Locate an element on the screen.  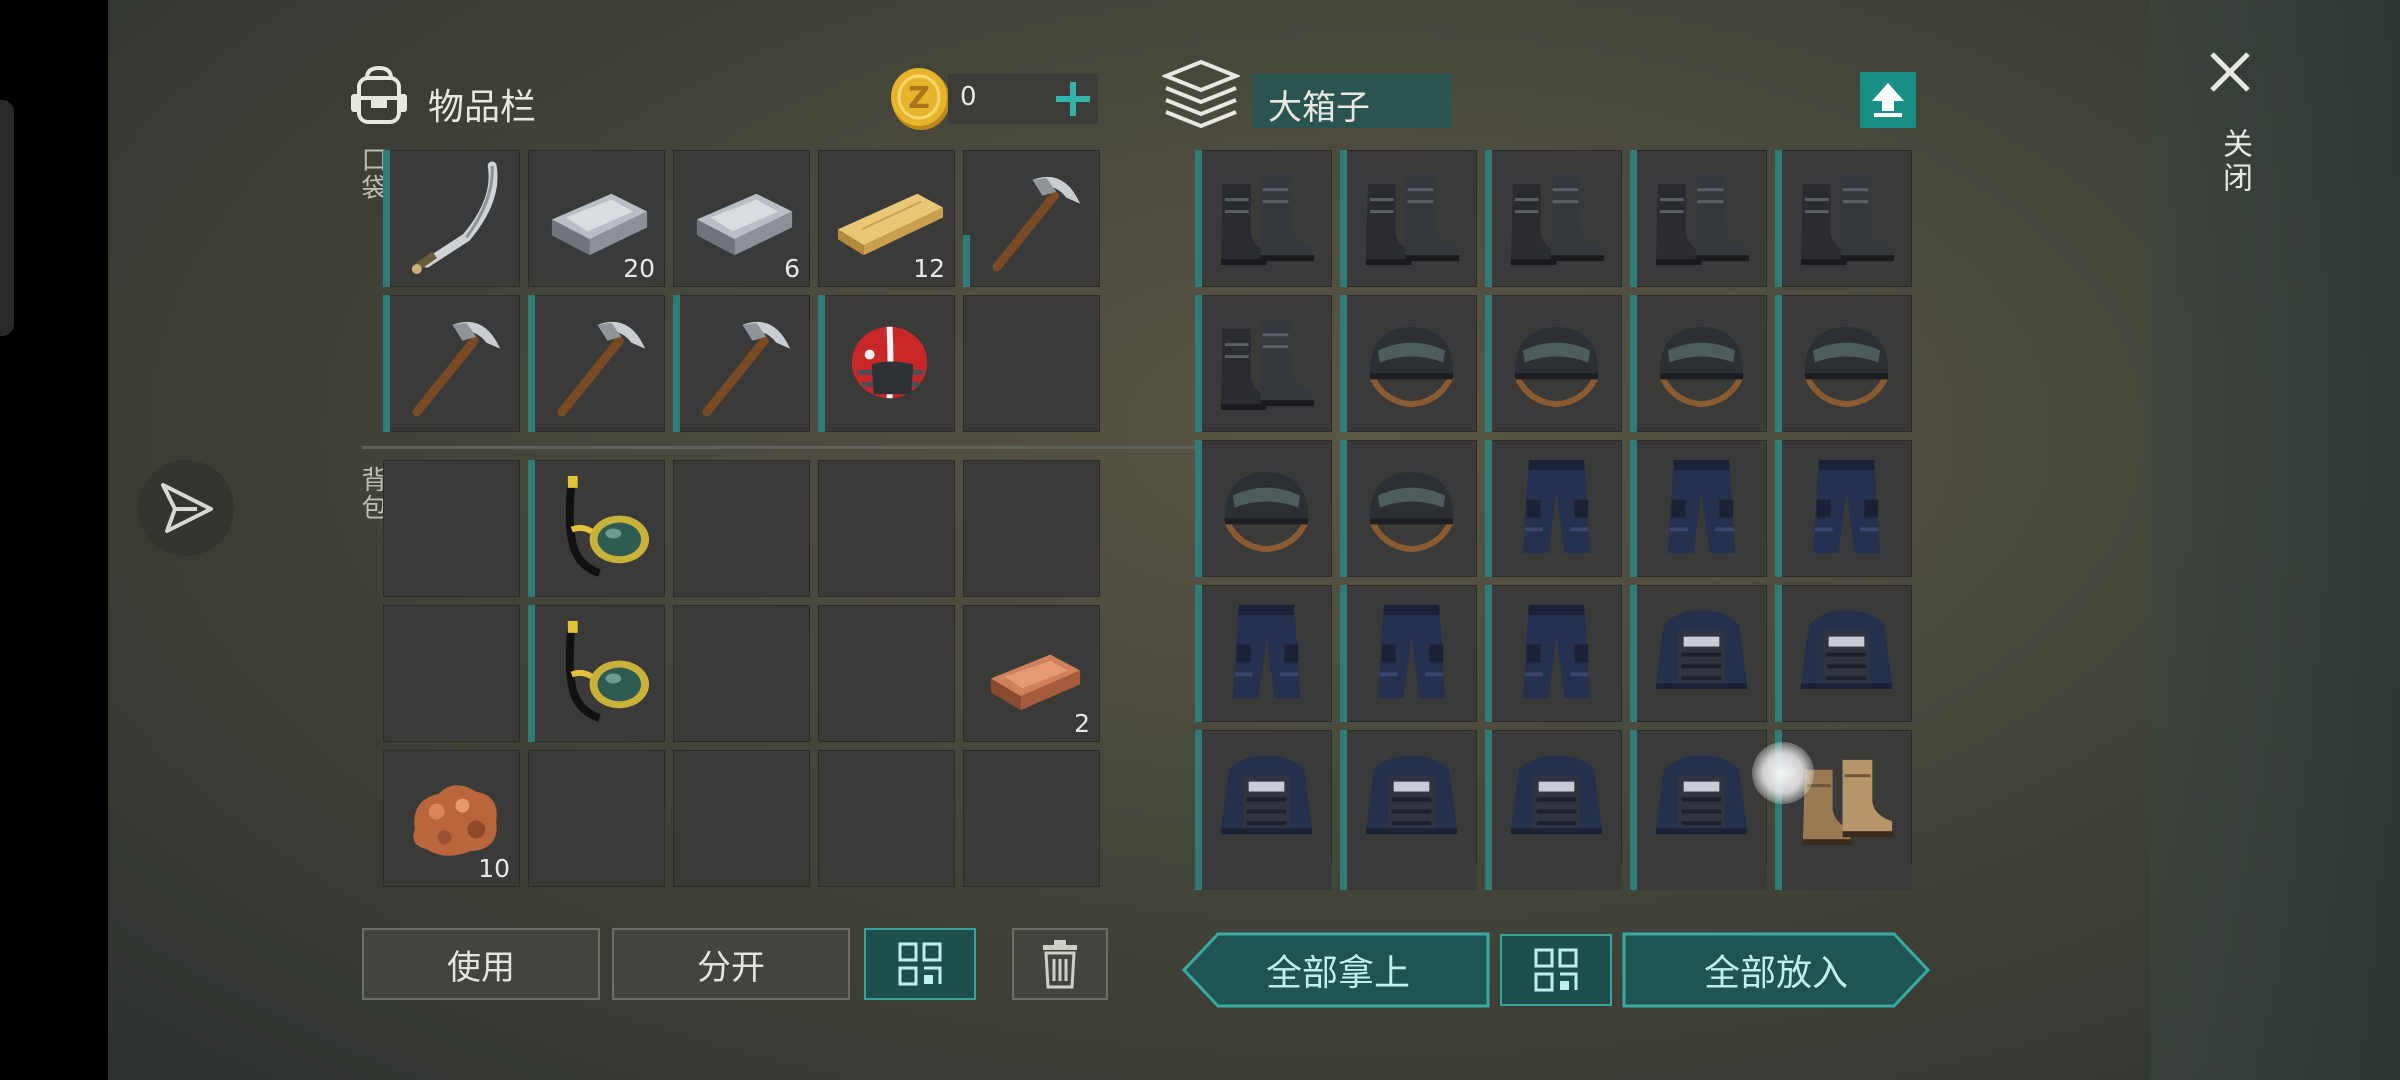
backpack-slot: 2 is located at coordinates (1031, 673).